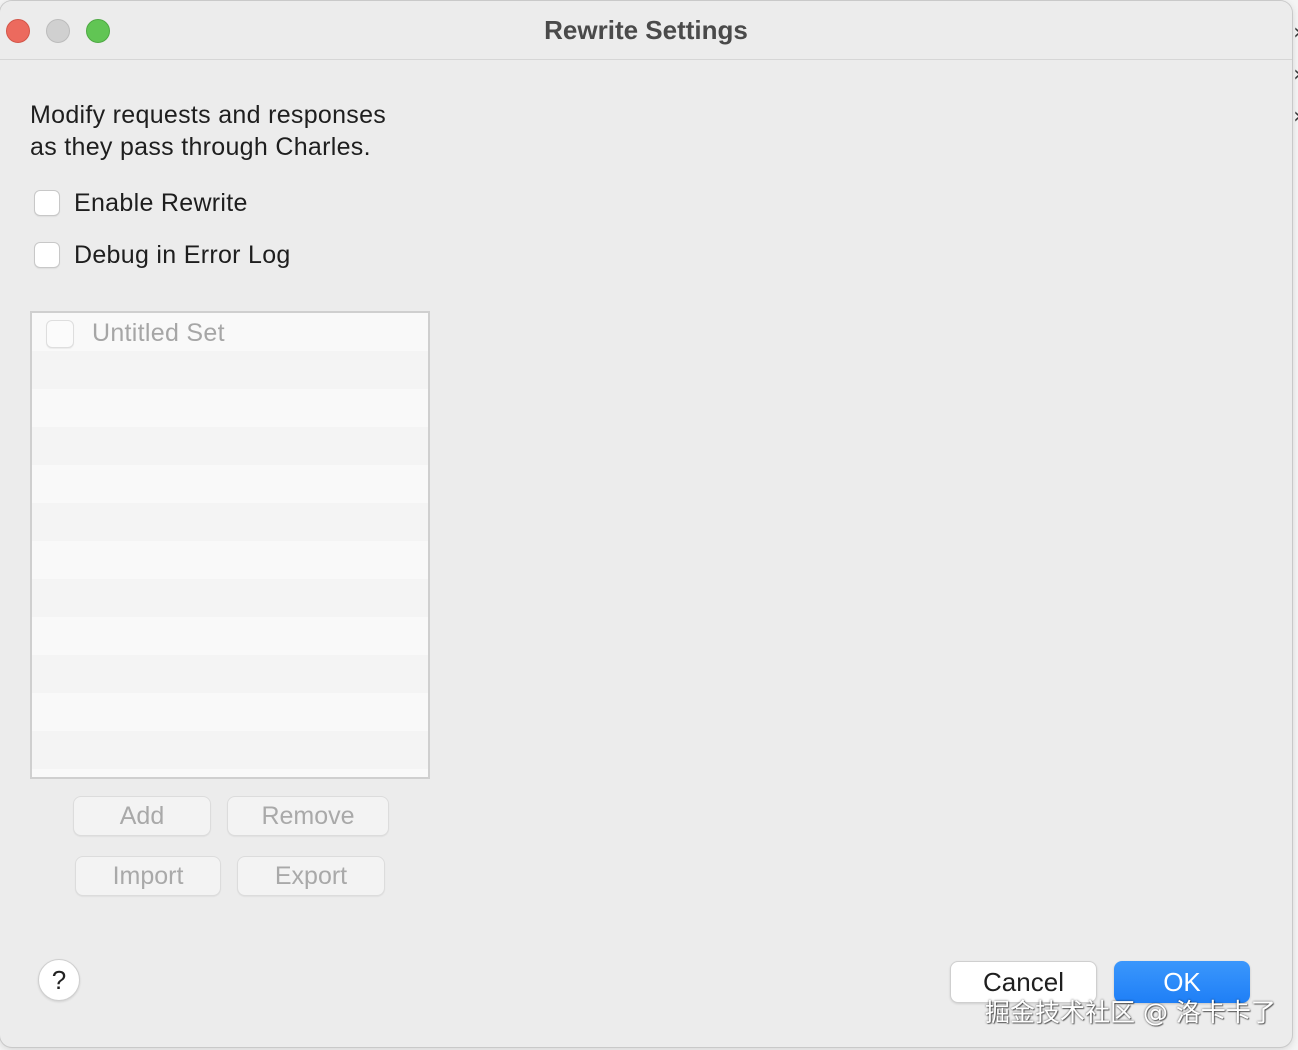 The image size is (1298, 1050). I want to click on description-line: as they pass through Charles., so click(200, 147).